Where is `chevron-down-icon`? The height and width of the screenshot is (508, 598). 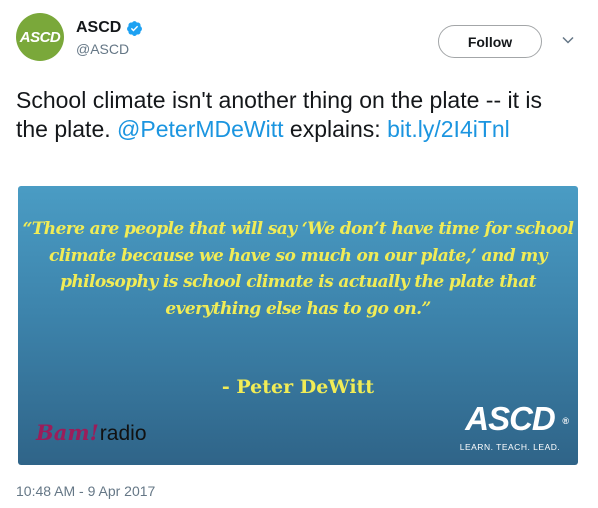 chevron-down-icon is located at coordinates (568, 40).